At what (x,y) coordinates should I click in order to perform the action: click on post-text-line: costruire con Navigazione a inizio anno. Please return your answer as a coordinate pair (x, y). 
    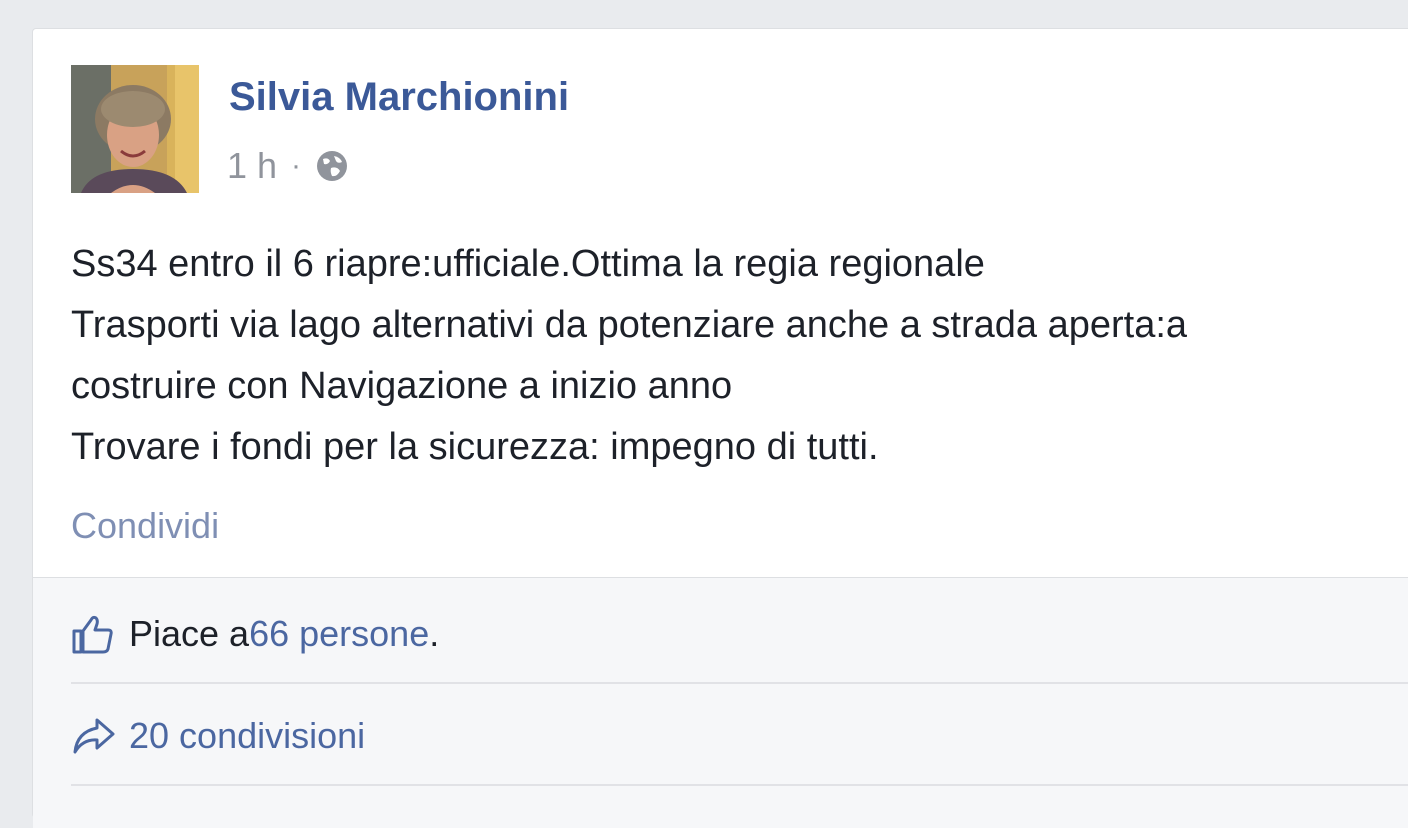
    Looking at the image, I should click on (402, 386).